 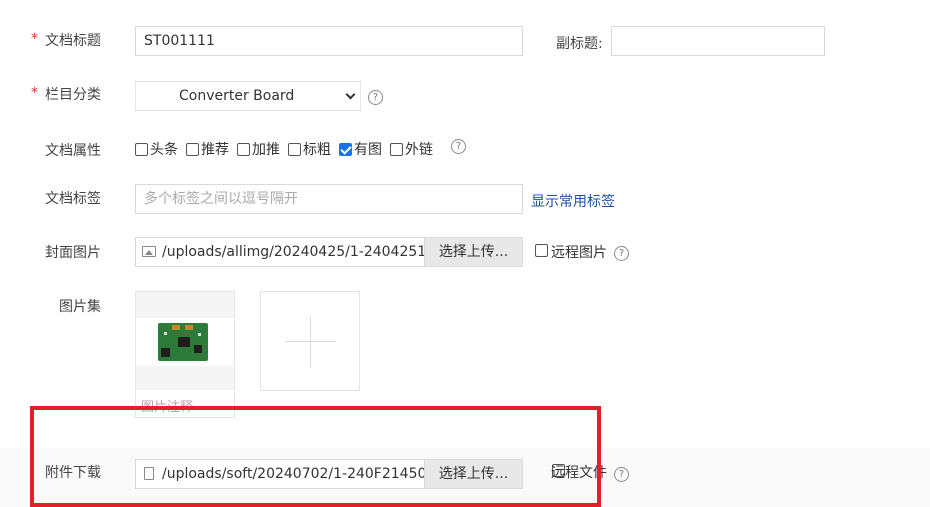 What do you see at coordinates (149, 251) in the screenshot?
I see `image-icon` at bounding box center [149, 251].